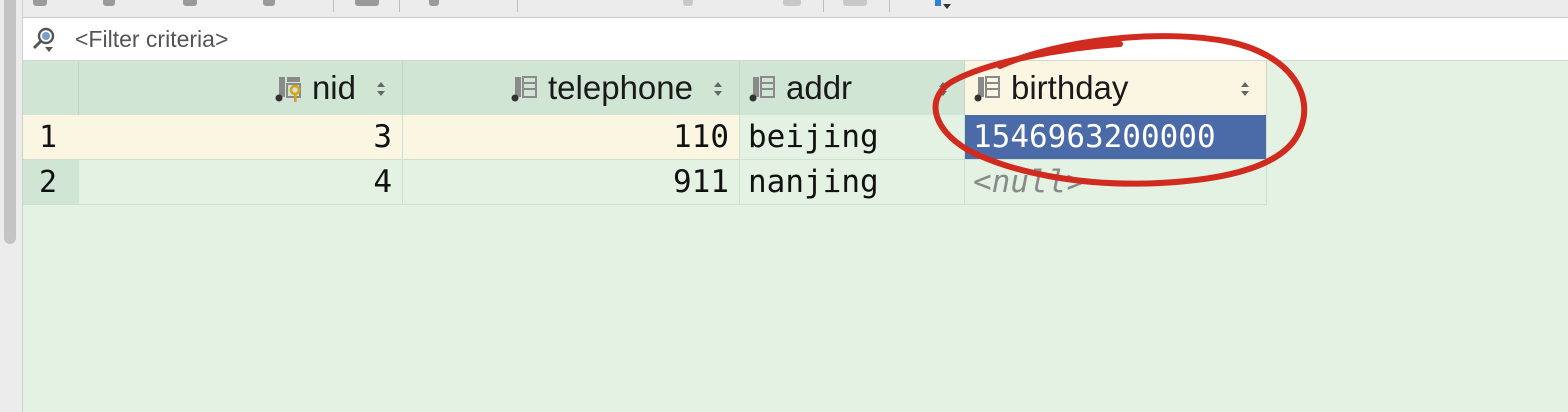 This screenshot has height=412, width=1568. Describe the element at coordinates (852, 182) in the screenshot. I see `table-cell-addr: nanjing` at that location.